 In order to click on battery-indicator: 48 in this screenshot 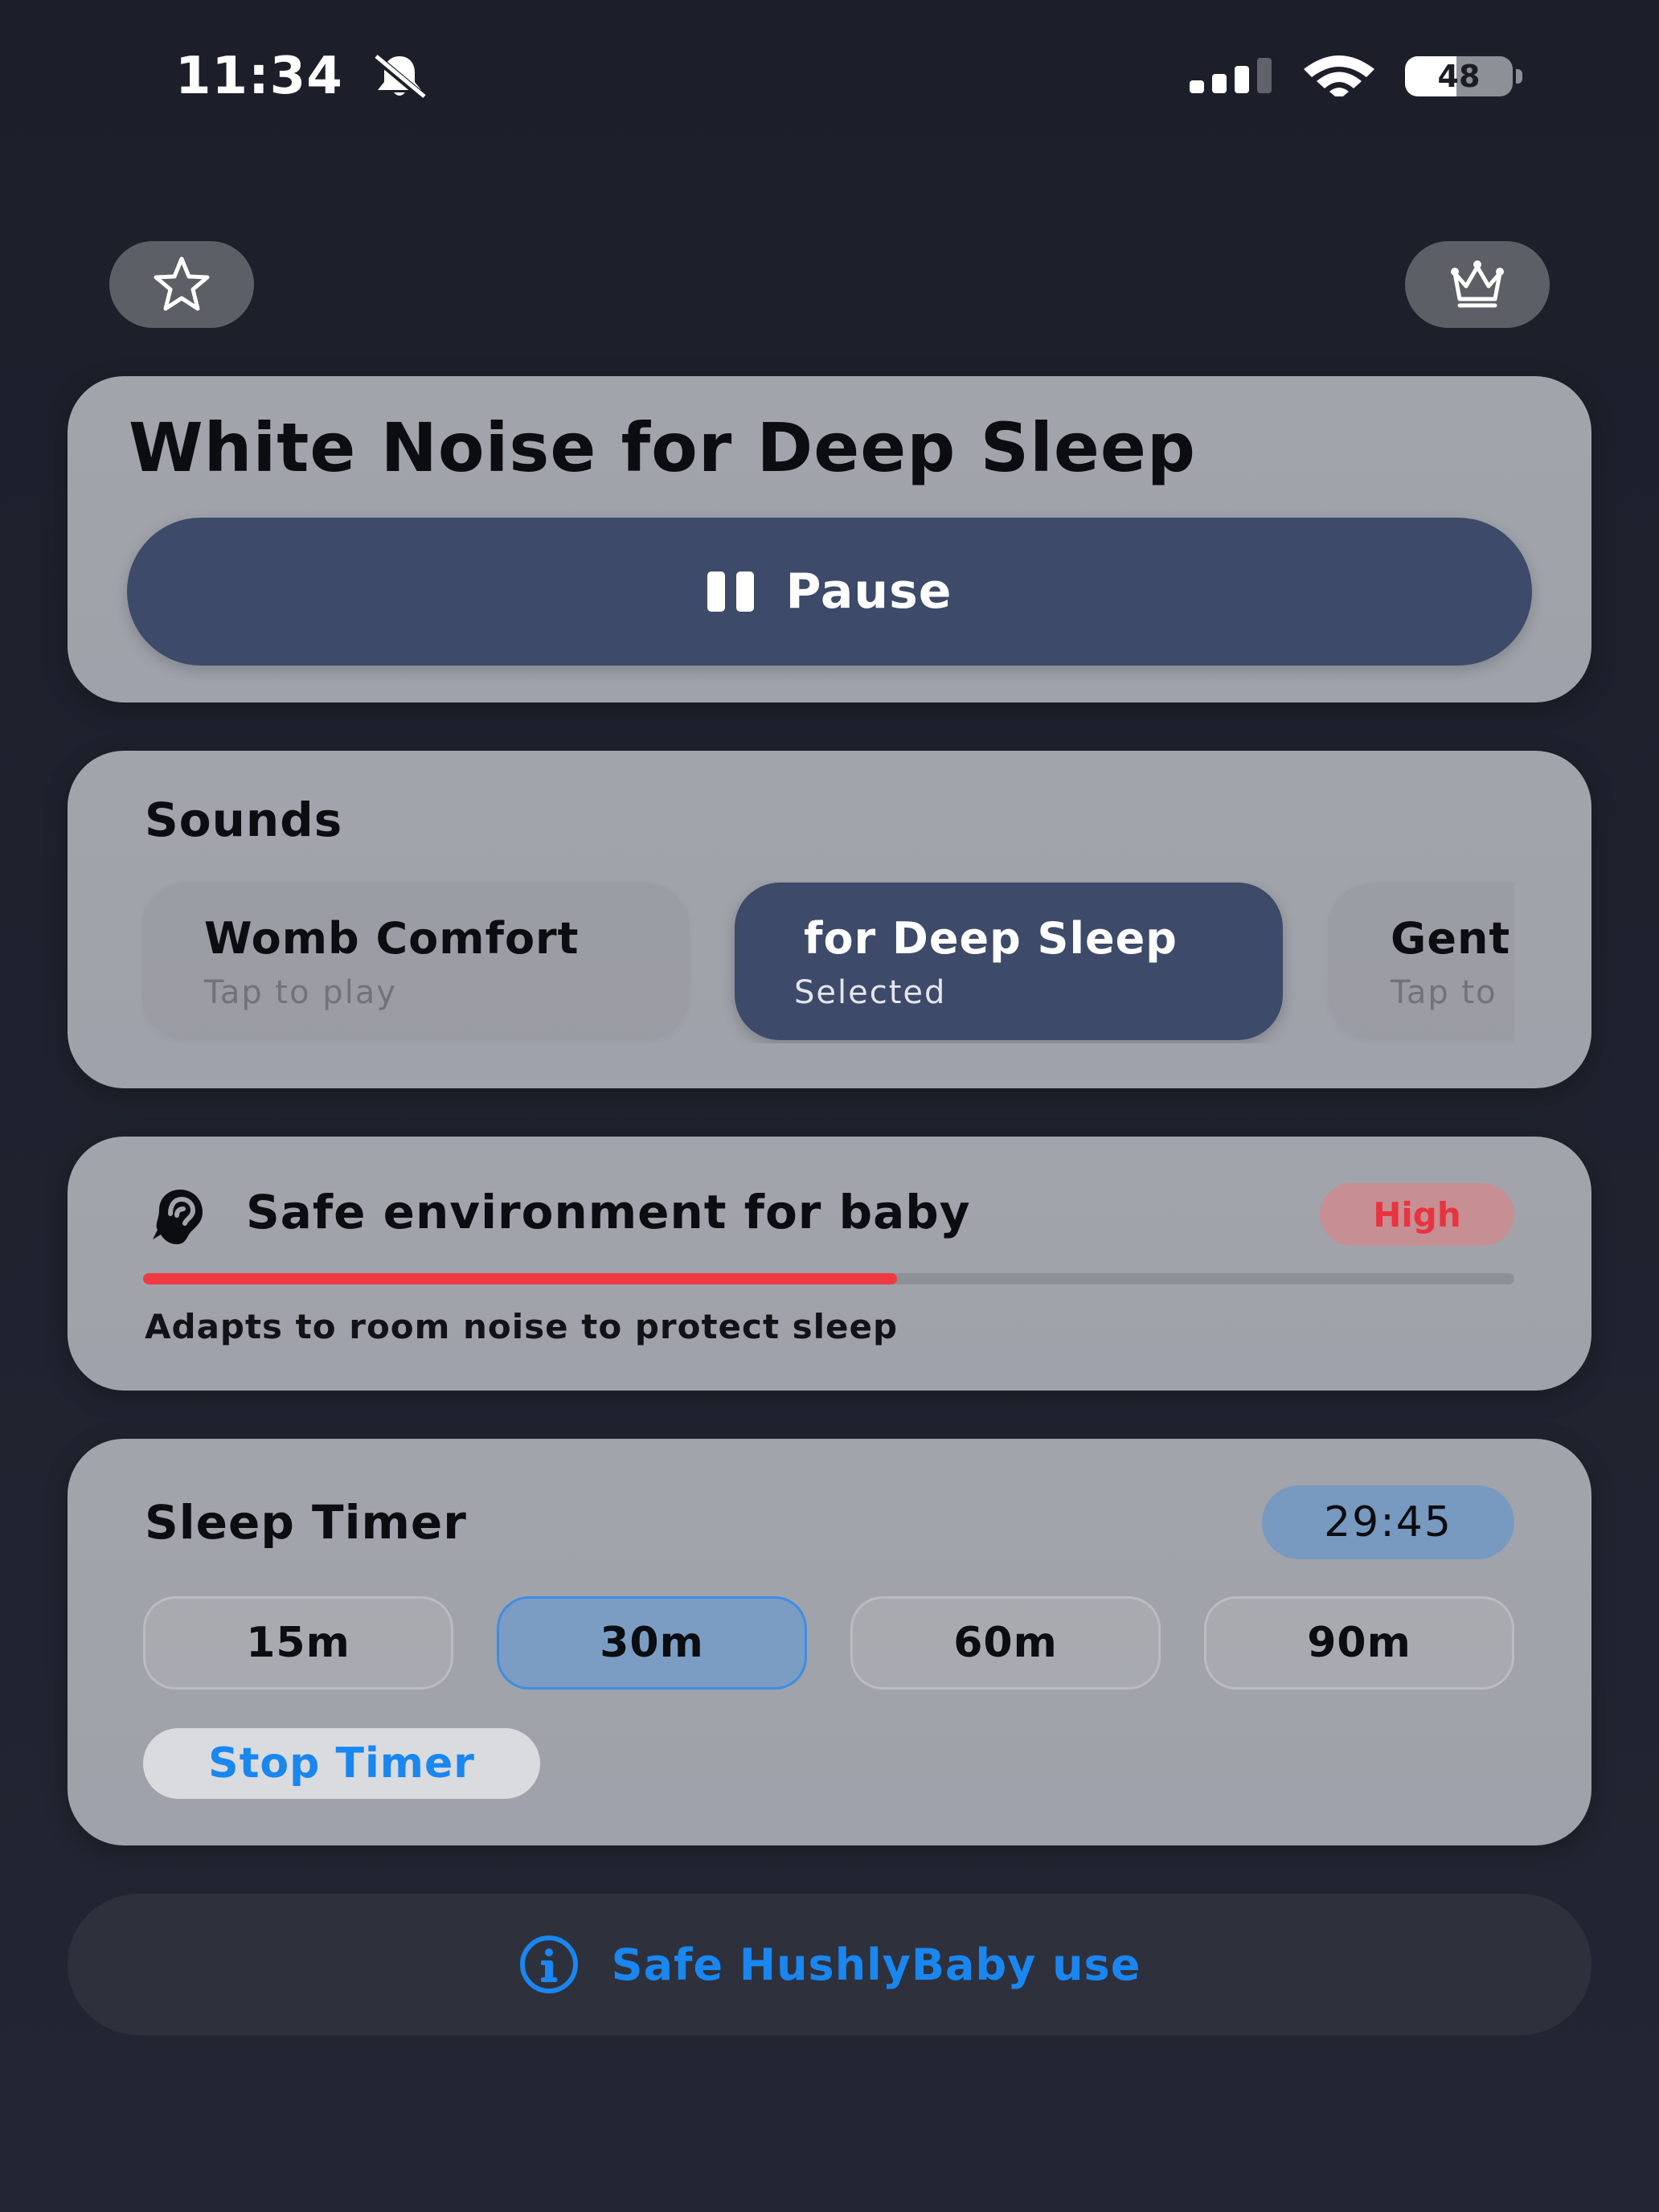, I will do `click(1464, 76)`.